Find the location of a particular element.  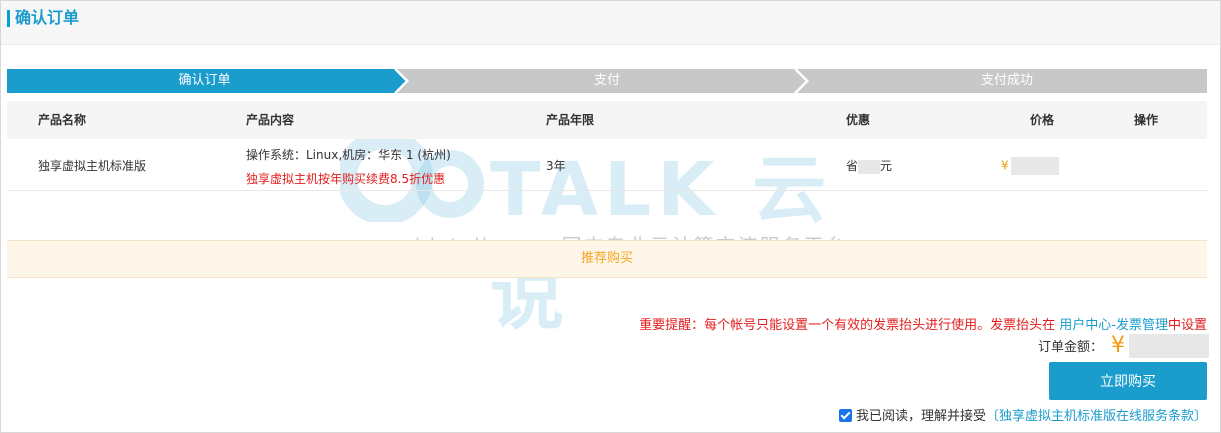

service-terms-link: 〔独享虚拟主机标准版在线服务条款〕 is located at coordinates (1096, 416).